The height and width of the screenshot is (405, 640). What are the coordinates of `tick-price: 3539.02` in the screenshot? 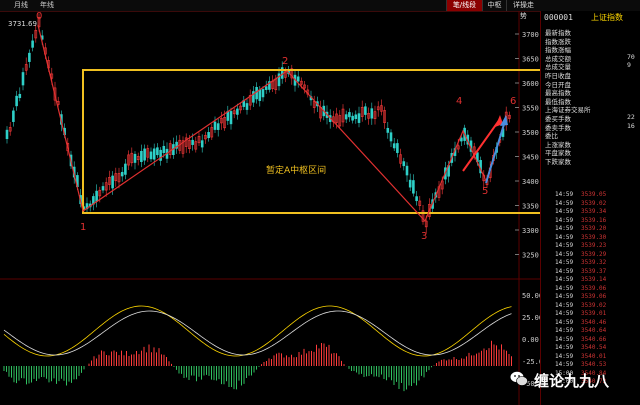 It's located at (594, 203).